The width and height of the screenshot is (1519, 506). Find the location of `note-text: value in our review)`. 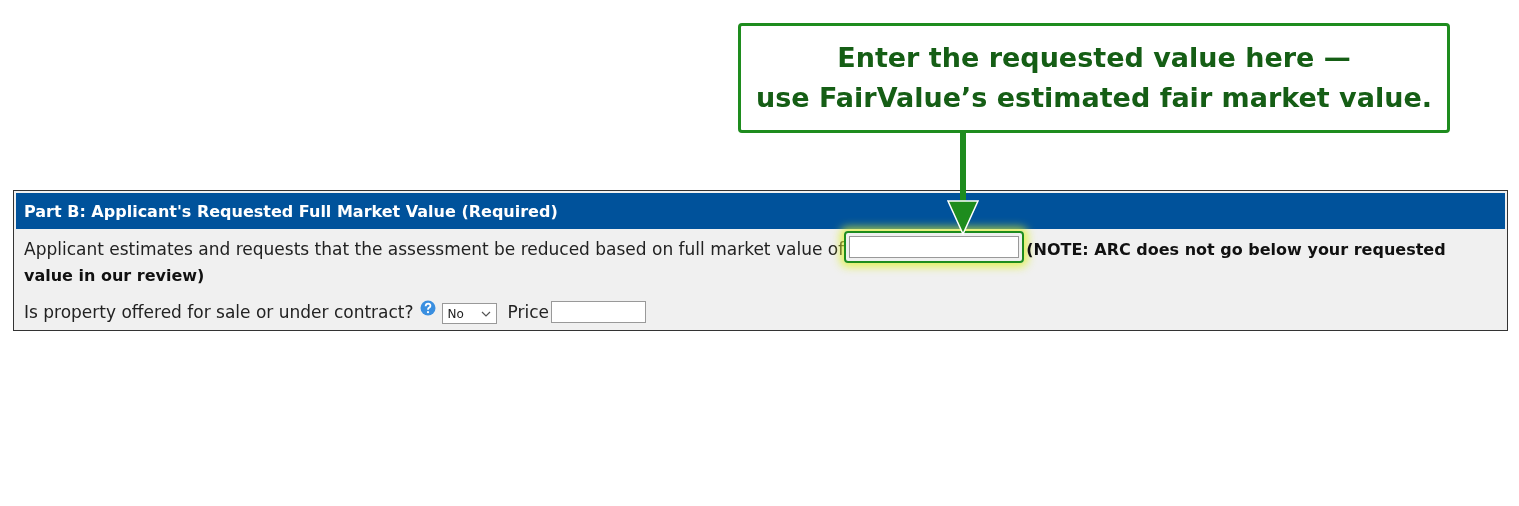

note-text: value in our review) is located at coordinates (114, 276).